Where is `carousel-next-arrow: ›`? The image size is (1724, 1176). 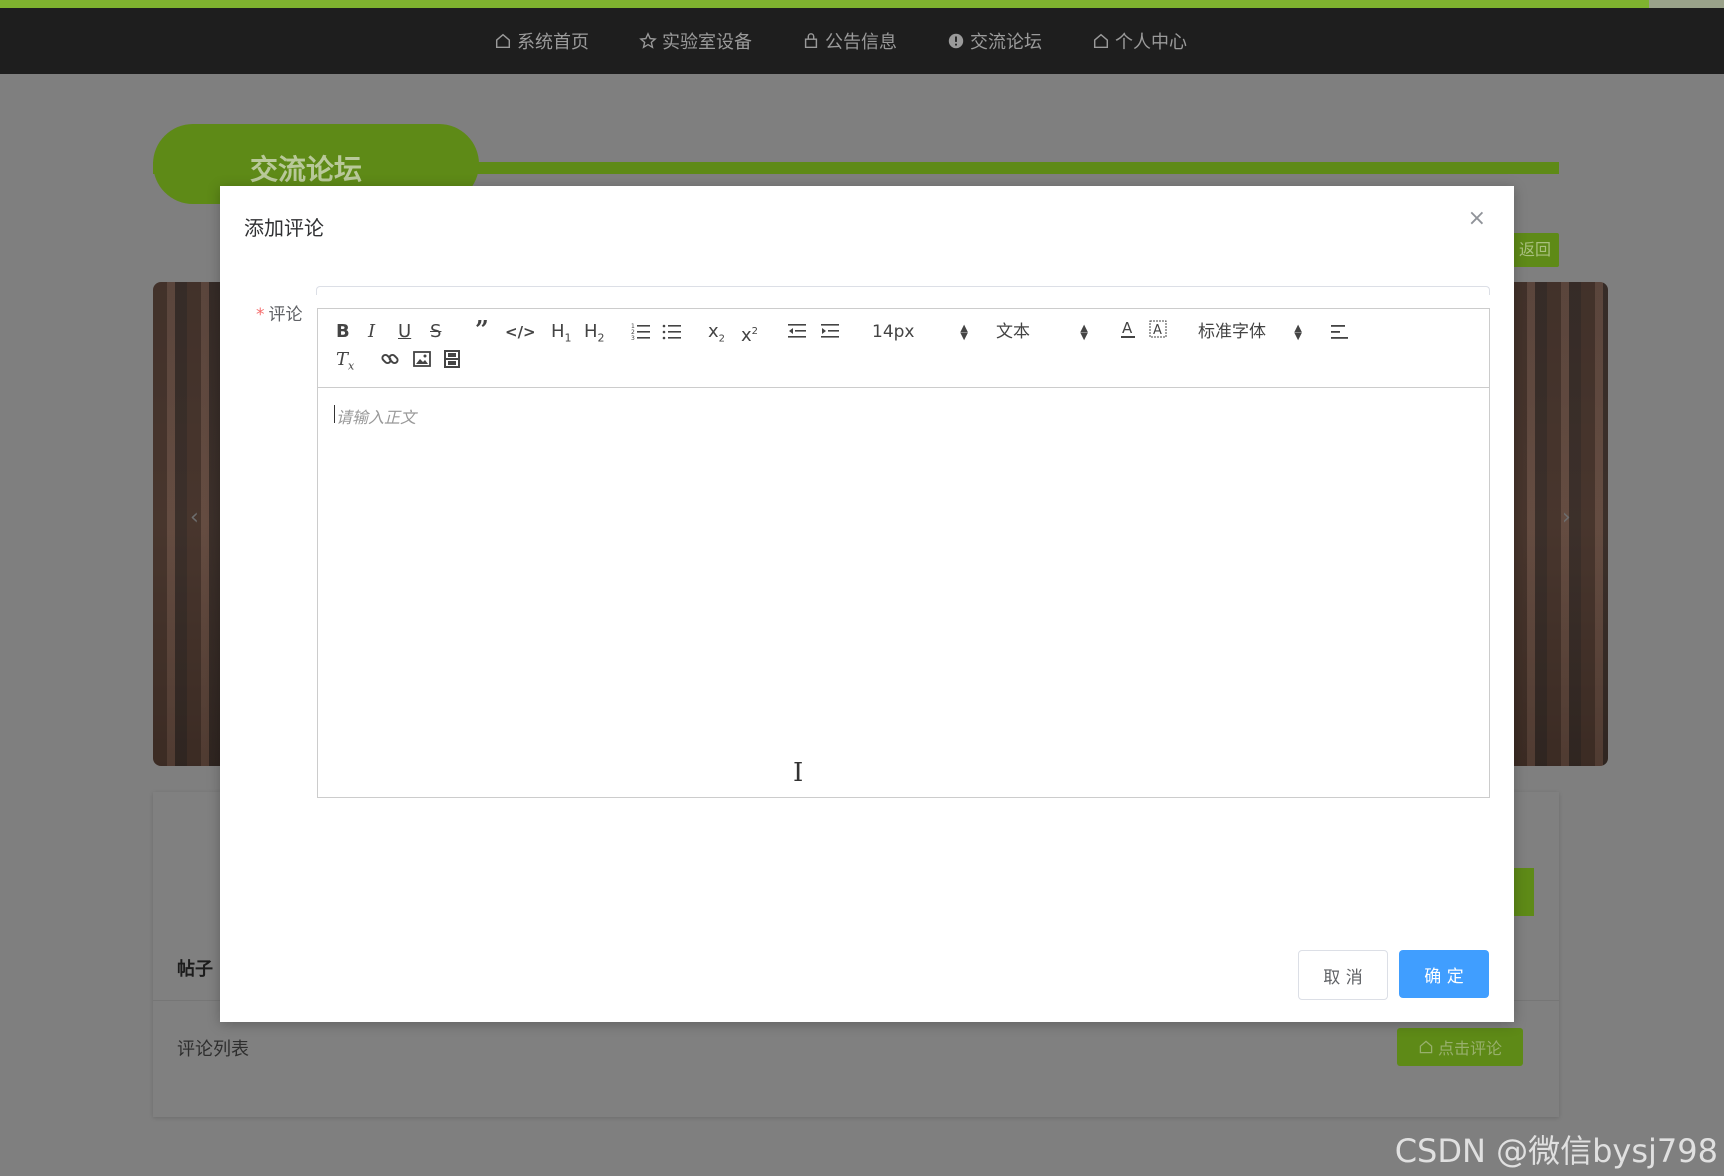
carousel-next-arrow: › is located at coordinates (1566, 517).